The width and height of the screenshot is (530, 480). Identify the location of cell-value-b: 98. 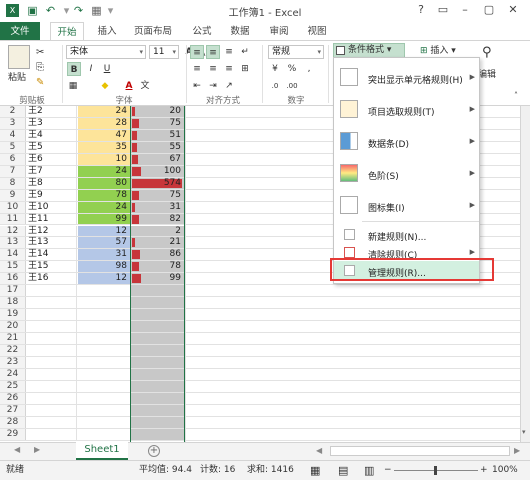
(104, 267).